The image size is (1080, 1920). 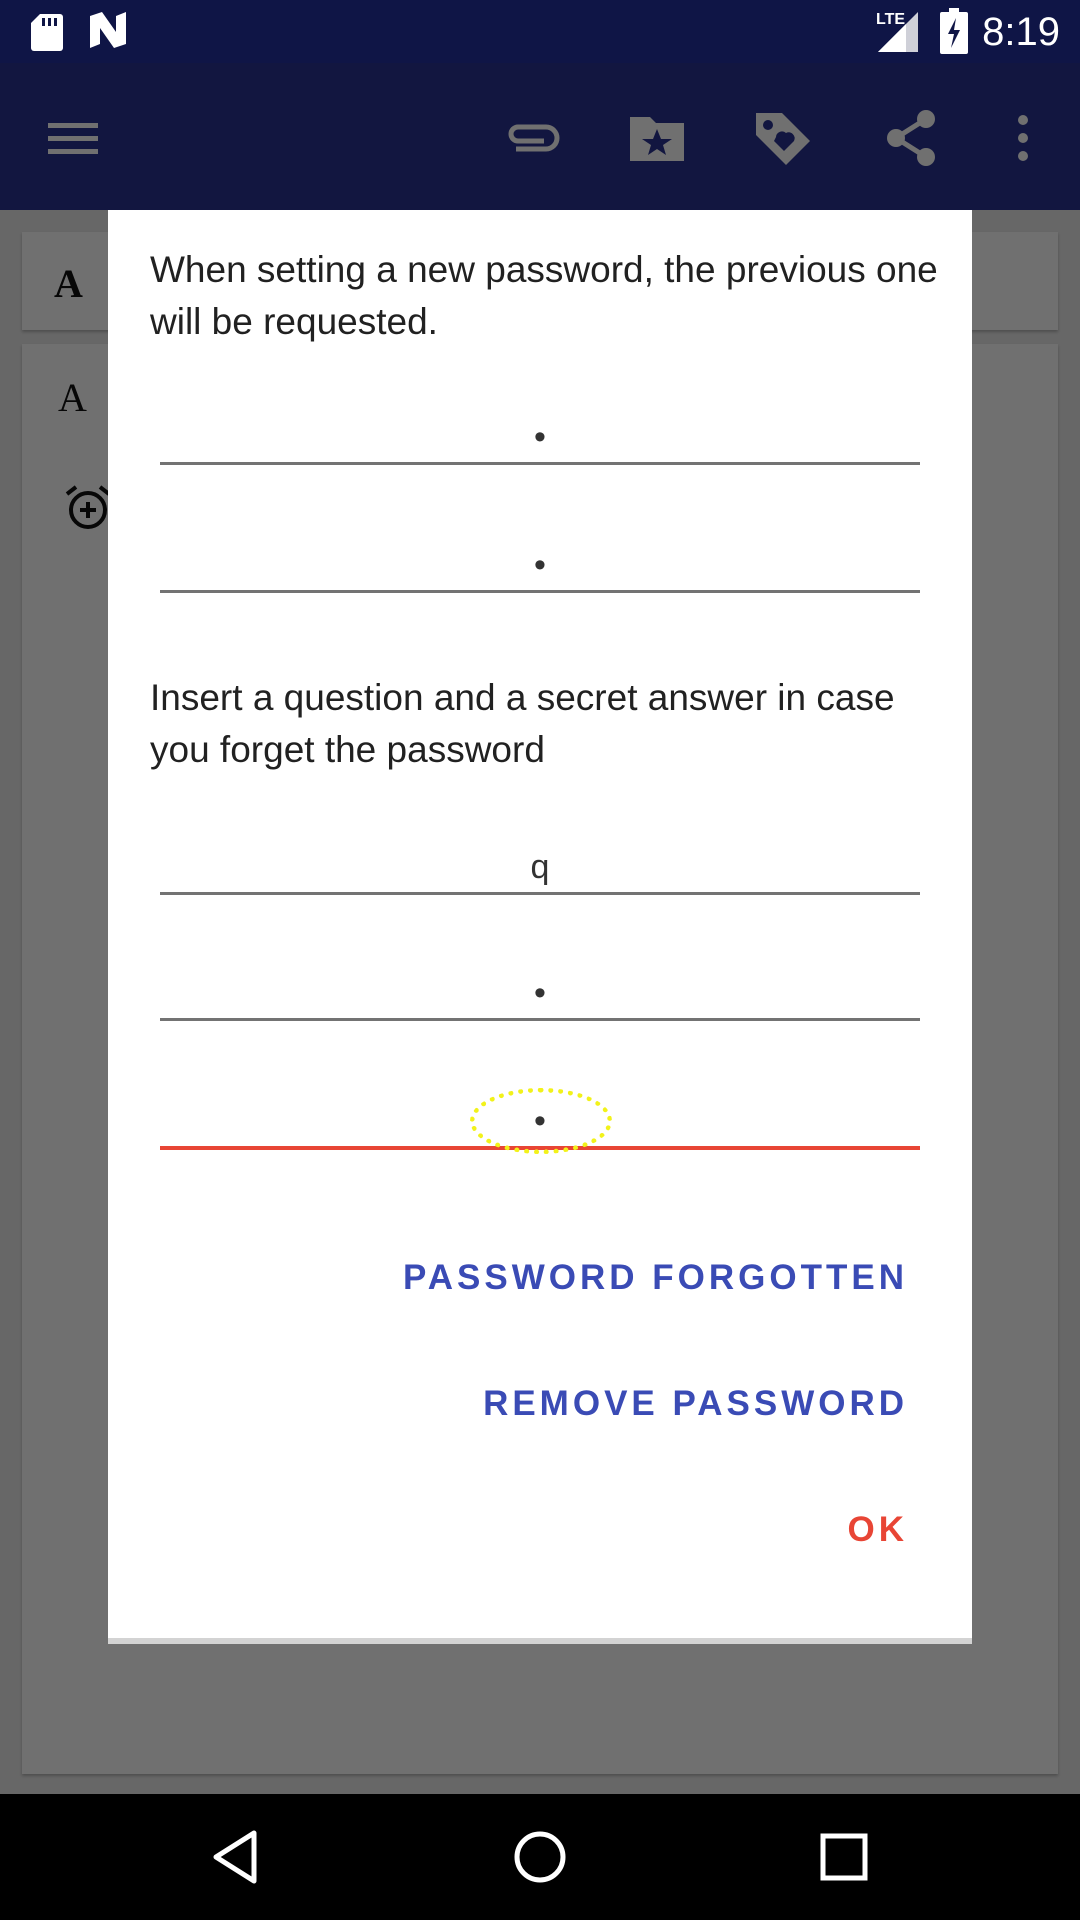 What do you see at coordinates (898, 32) in the screenshot?
I see `signal-icon` at bounding box center [898, 32].